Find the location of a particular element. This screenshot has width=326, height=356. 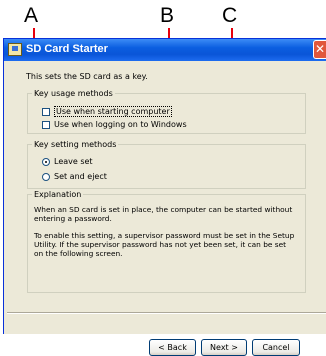

app-icon is located at coordinates (15, 49).